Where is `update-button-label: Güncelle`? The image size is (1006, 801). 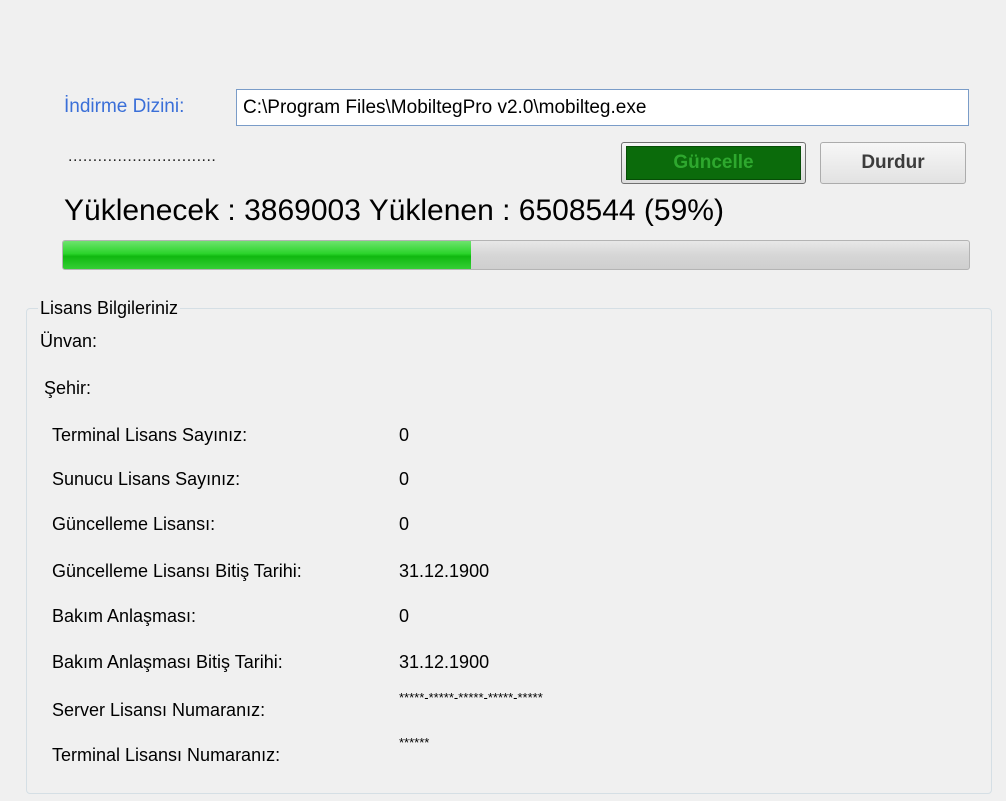
update-button-label: Güncelle is located at coordinates (713, 163).